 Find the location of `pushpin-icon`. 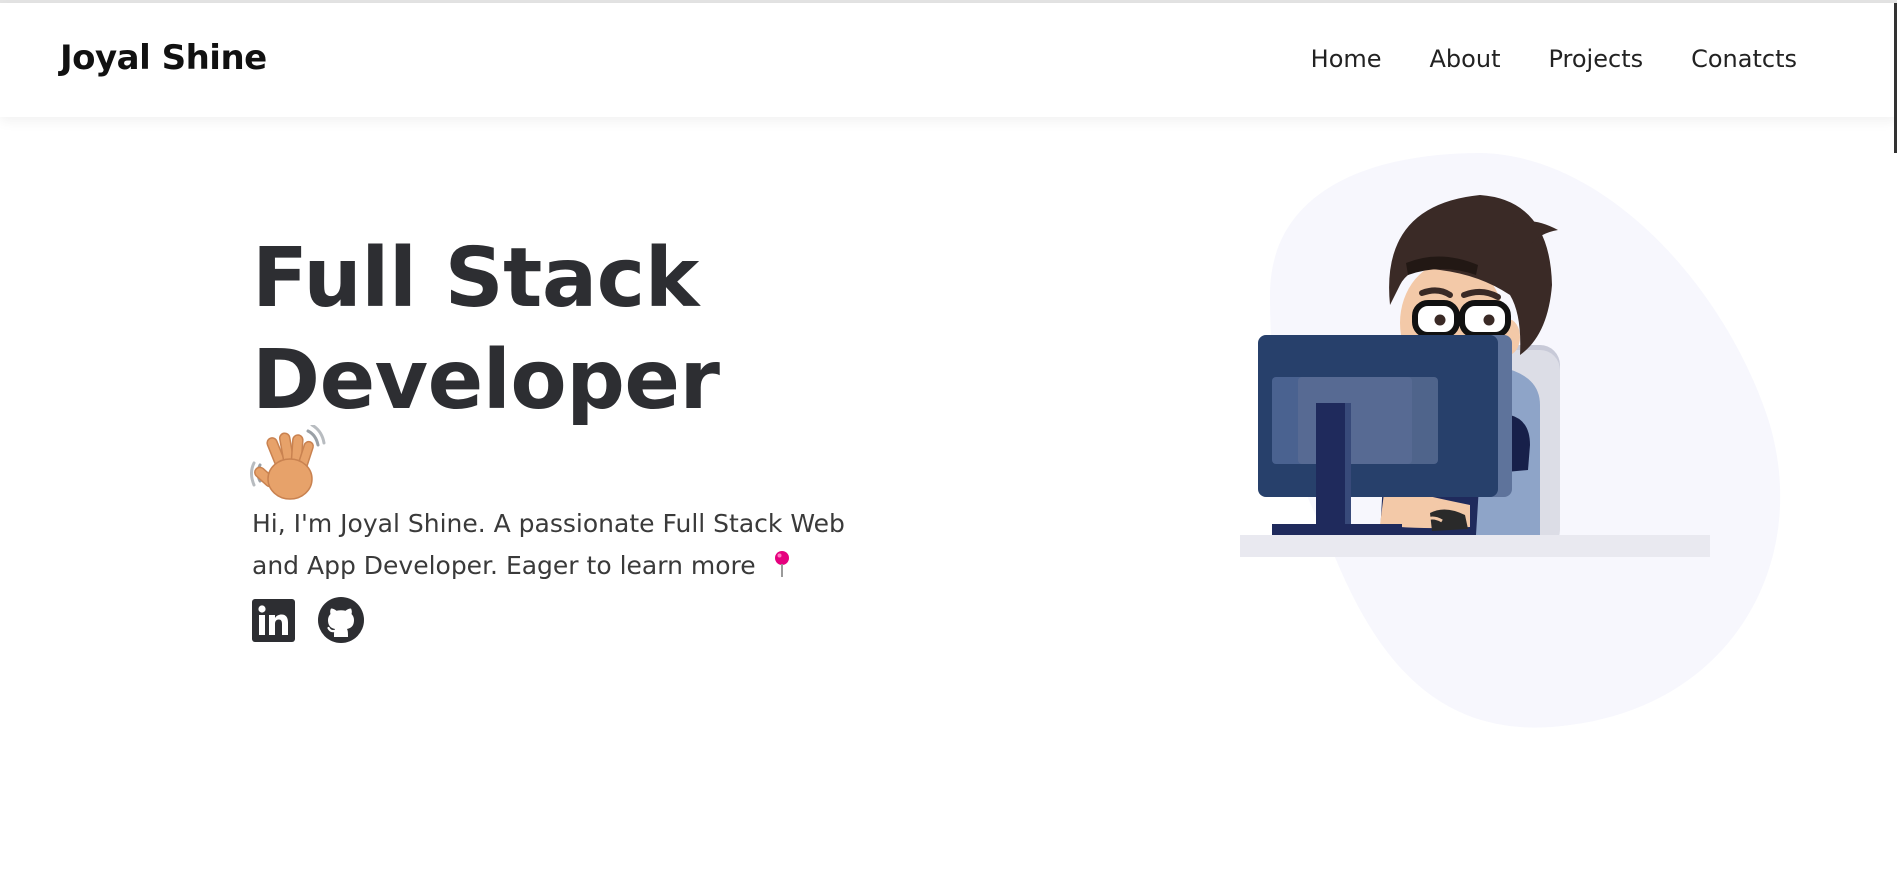

pushpin-icon is located at coordinates (781, 564).